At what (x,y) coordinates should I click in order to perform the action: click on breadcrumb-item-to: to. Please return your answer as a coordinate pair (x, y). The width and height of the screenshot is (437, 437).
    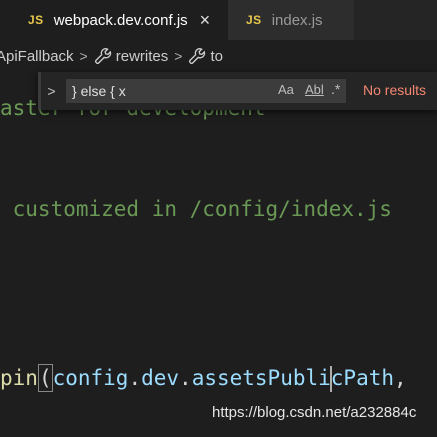
    Looking at the image, I should click on (205, 56).